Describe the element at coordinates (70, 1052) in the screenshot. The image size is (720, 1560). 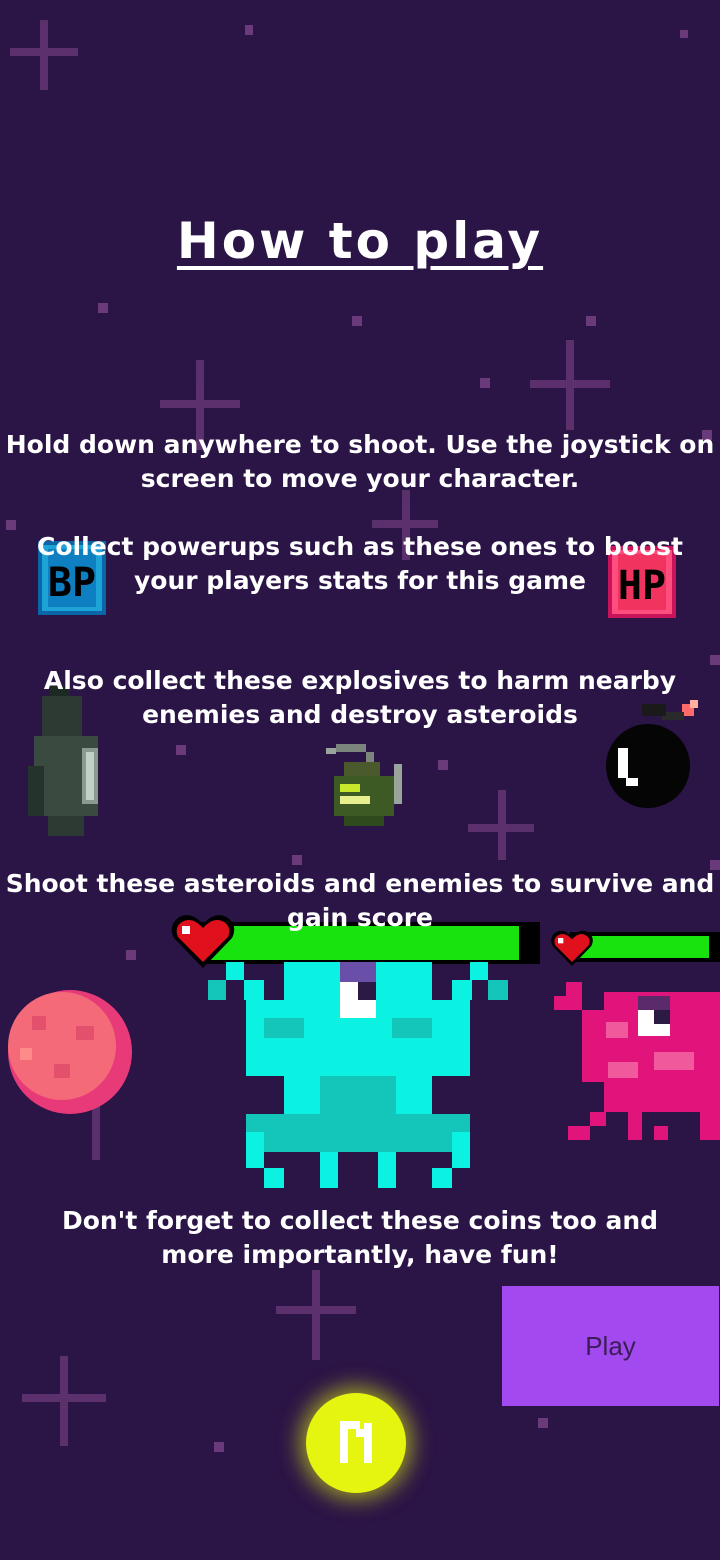
I see `asteroid-icon` at that location.